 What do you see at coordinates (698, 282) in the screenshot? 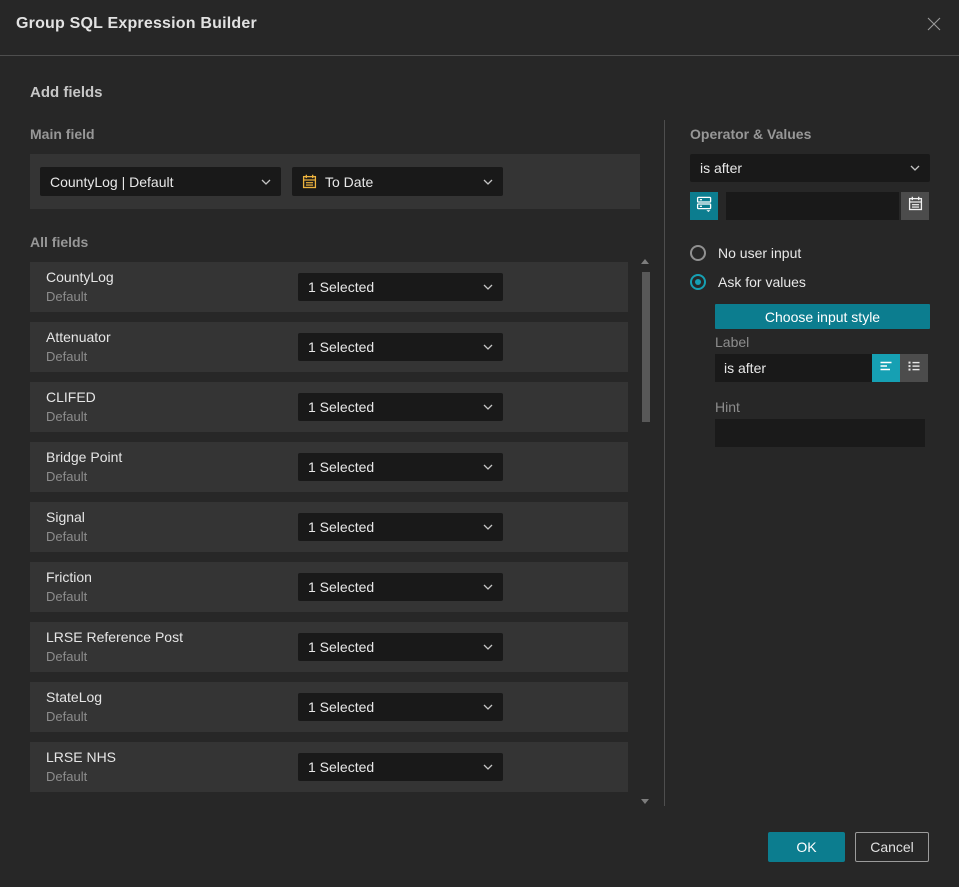
I see `radio-selected-icon` at bounding box center [698, 282].